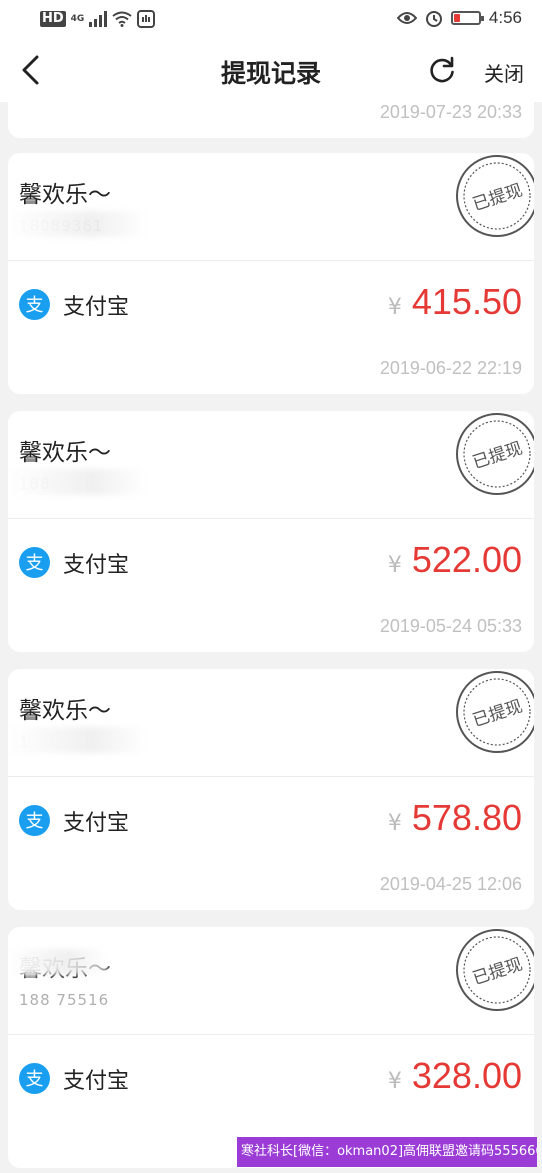  I want to click on user-phone: 188 75516, so click(64, 1000).